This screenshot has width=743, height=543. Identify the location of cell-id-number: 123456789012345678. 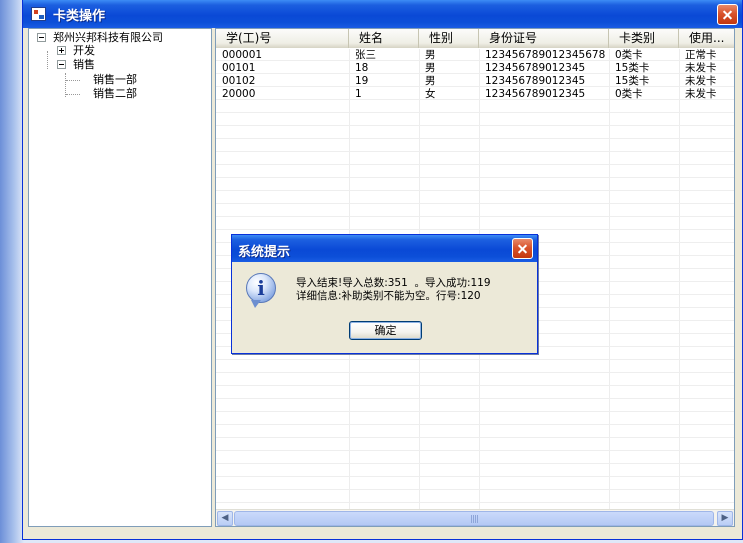
(545, 55).